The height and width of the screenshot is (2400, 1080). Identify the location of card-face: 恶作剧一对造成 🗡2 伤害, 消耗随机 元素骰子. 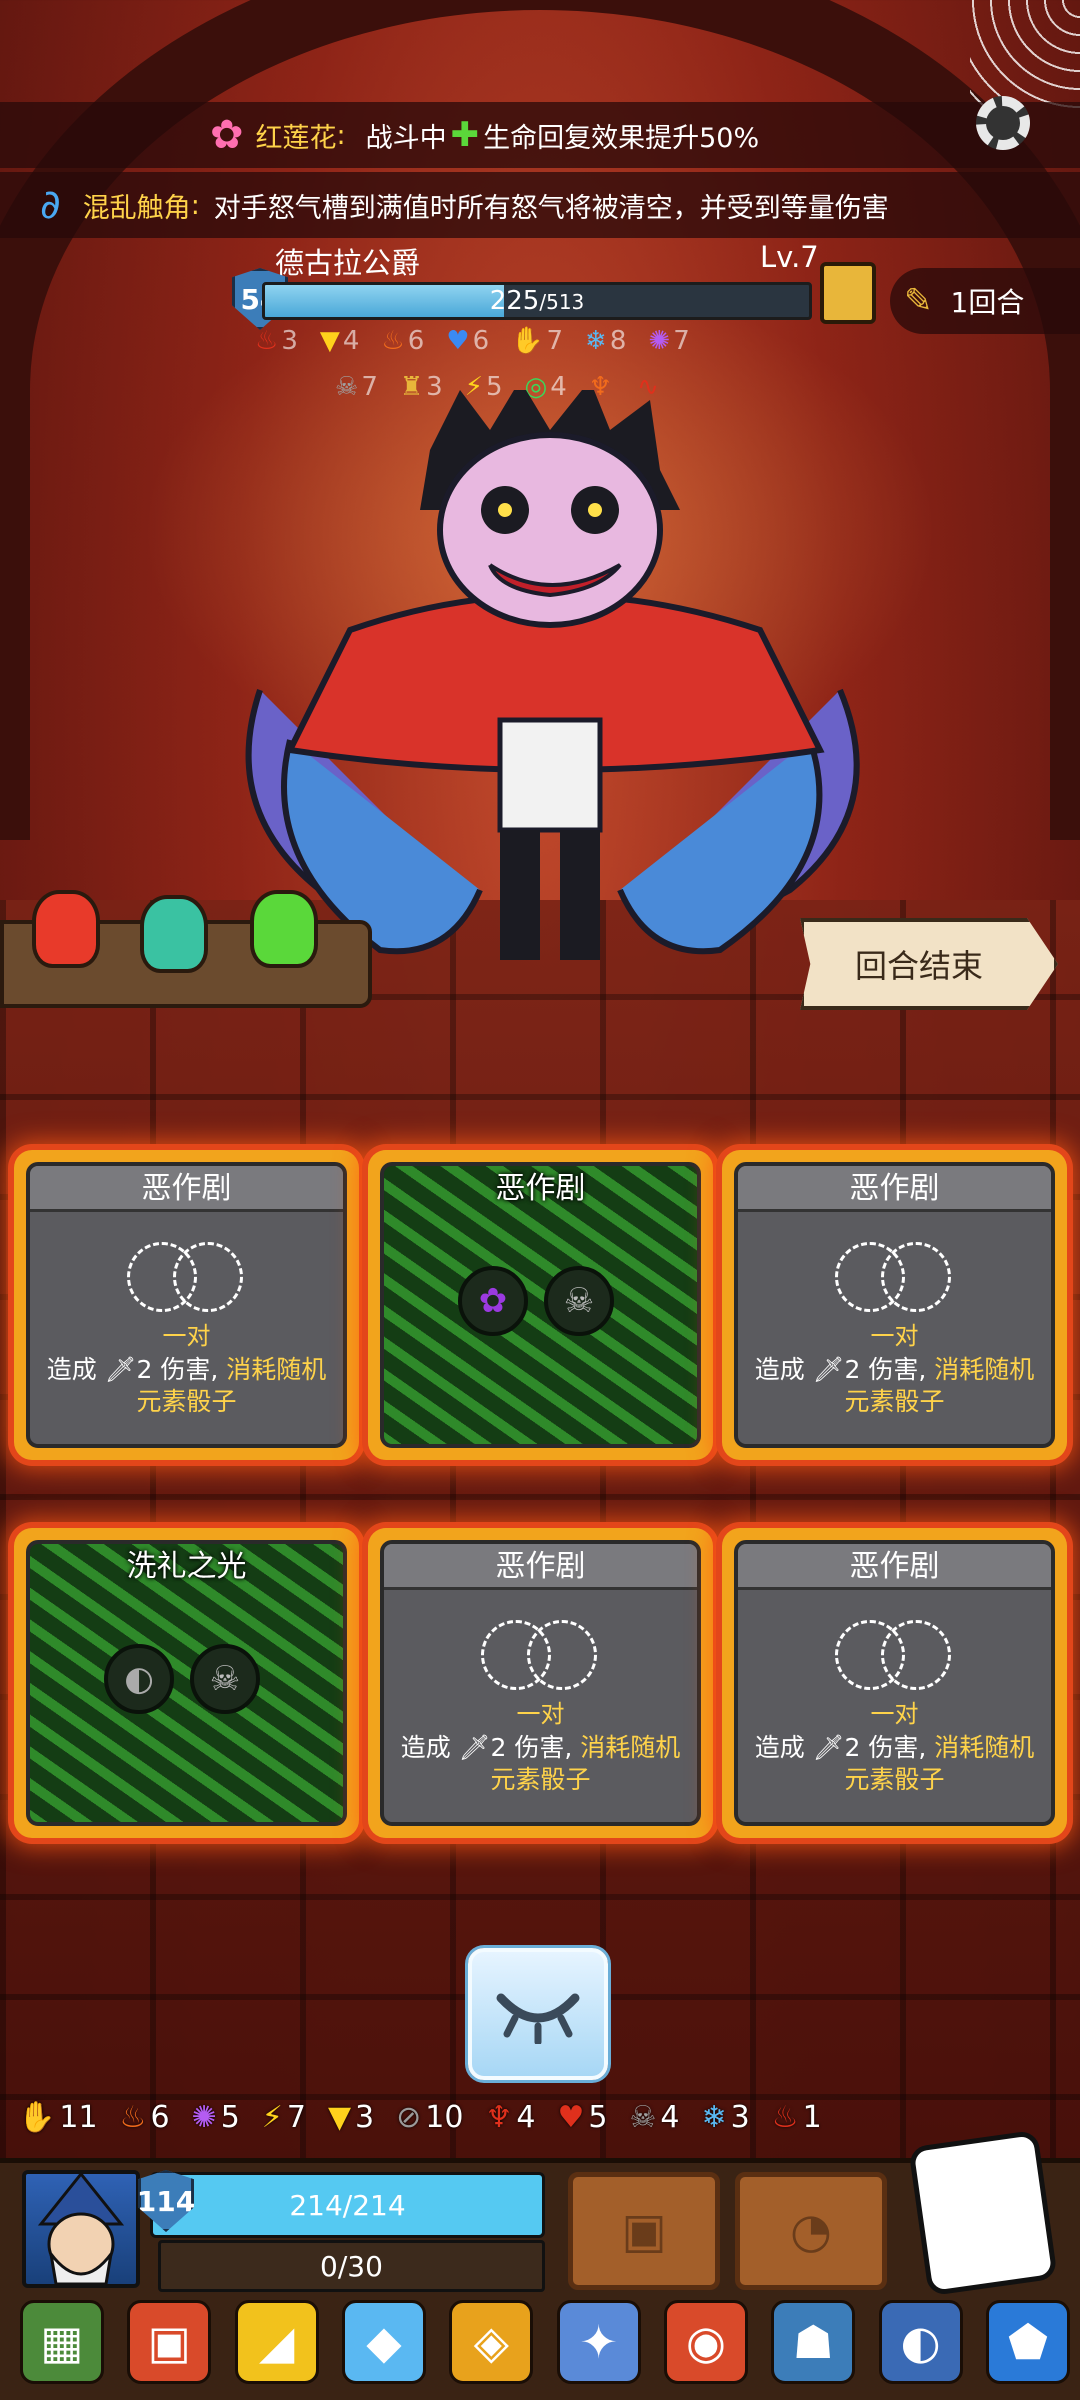
(894, 1305).